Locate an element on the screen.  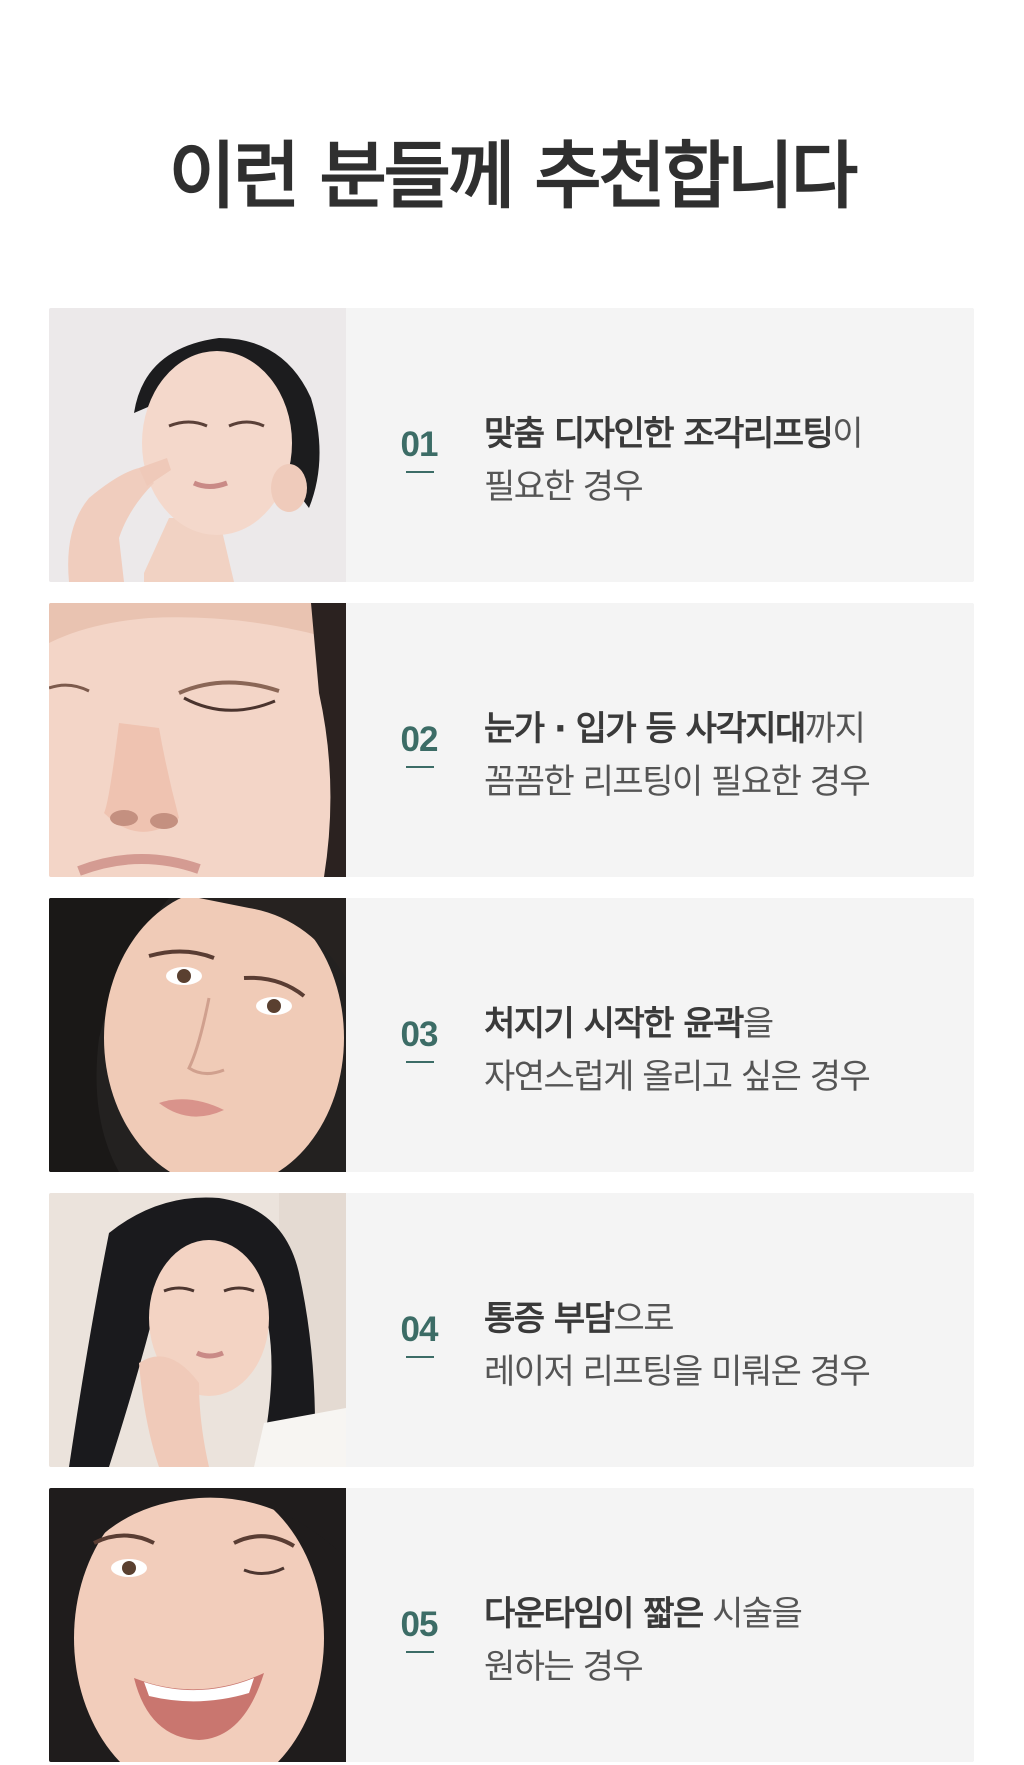
item-highlight: 맞춤 디자인한 조각리프팅 is located at coordinates (659, 434).